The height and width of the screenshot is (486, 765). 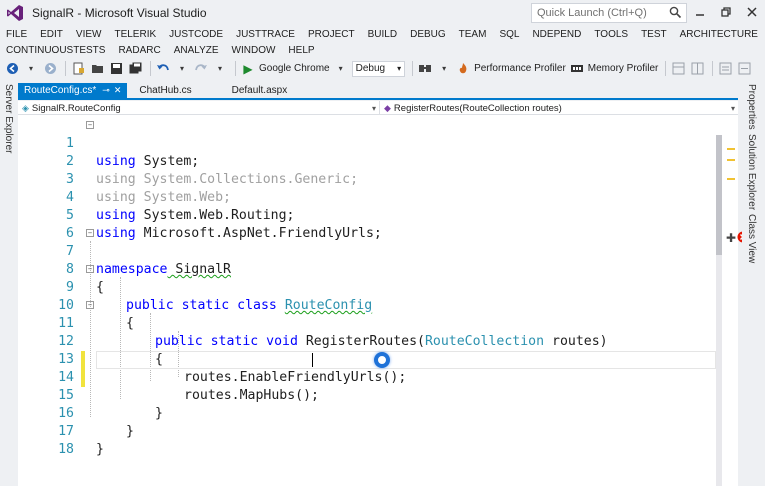 I want to click on code-line: 12 {, so click(x=368, y=341).